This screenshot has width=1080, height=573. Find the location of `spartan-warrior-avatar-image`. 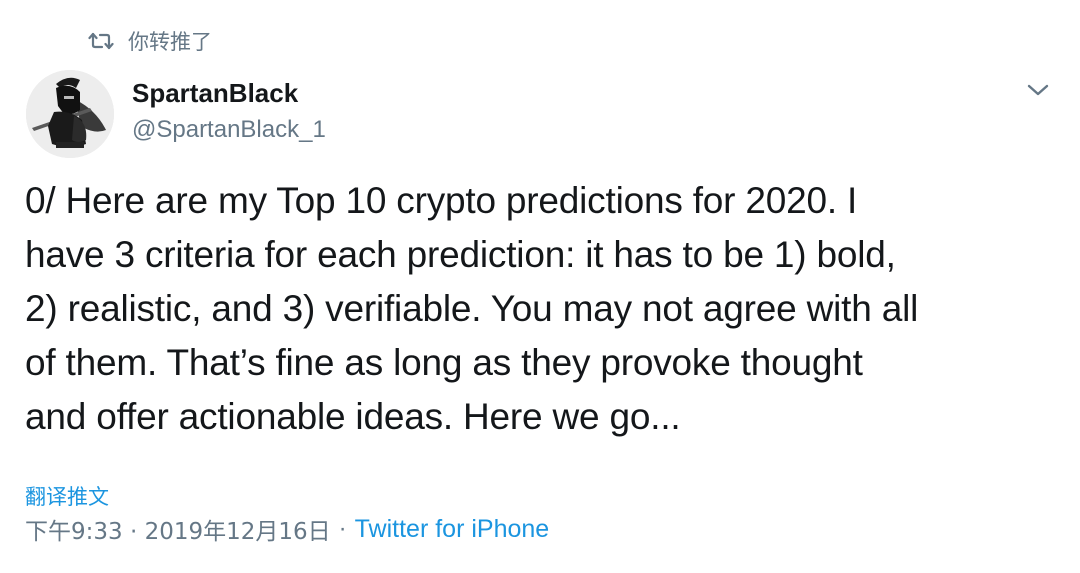

spartan-warrior-avatar-image is located at coordinates (70, 114).